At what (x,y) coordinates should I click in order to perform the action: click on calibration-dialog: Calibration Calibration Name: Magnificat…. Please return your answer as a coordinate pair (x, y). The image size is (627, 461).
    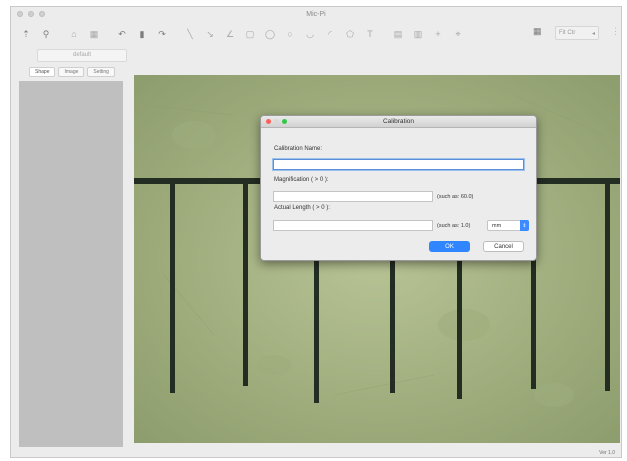
    Looking at the image, I should click on (398, 188).